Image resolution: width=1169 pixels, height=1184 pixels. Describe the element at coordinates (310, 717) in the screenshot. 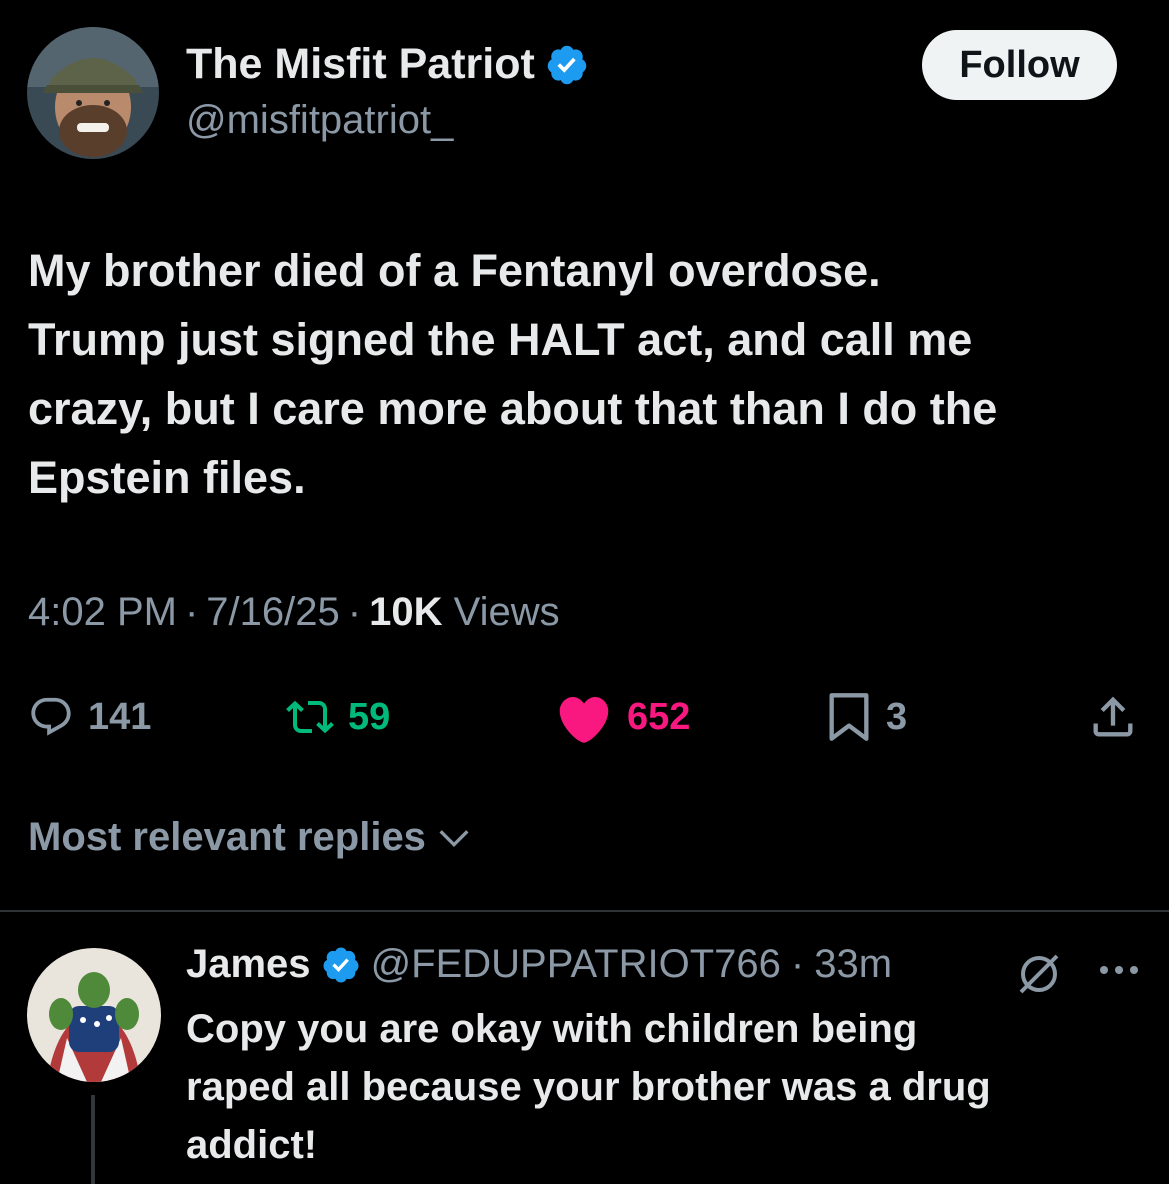

I see `repost-arrows-icon` at that location.